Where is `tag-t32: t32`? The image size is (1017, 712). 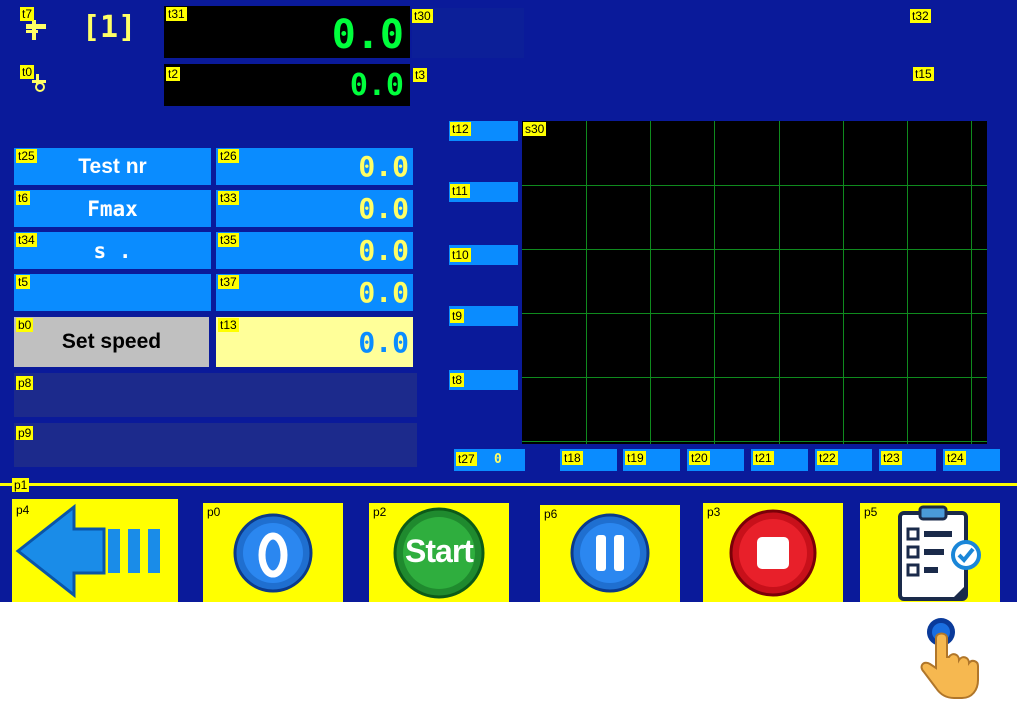
tag-t32: t32 is located at coordinates (920, 16).